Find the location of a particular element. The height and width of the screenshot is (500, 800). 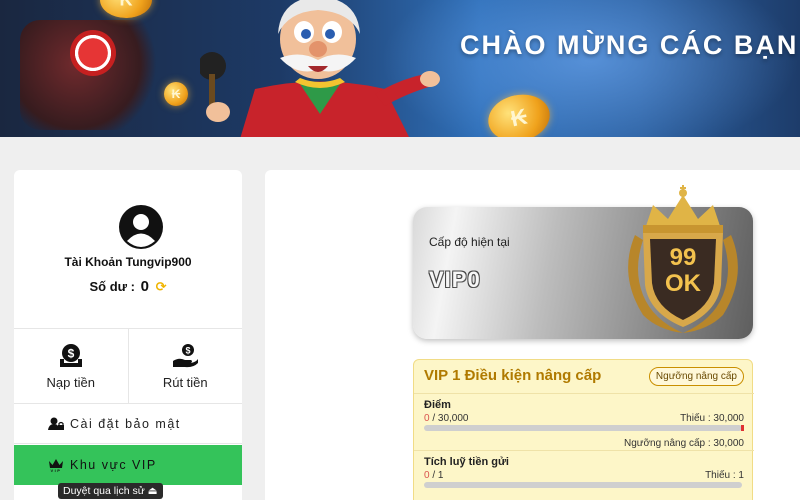

condition-label: Tích luỹ tiền gửi is located at coordinates (466, 462).